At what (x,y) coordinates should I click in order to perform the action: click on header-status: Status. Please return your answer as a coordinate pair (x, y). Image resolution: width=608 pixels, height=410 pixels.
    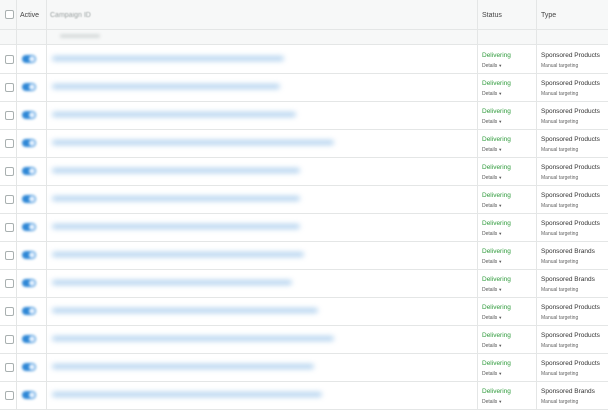
    Looking at the image, I should click on (492, 15).